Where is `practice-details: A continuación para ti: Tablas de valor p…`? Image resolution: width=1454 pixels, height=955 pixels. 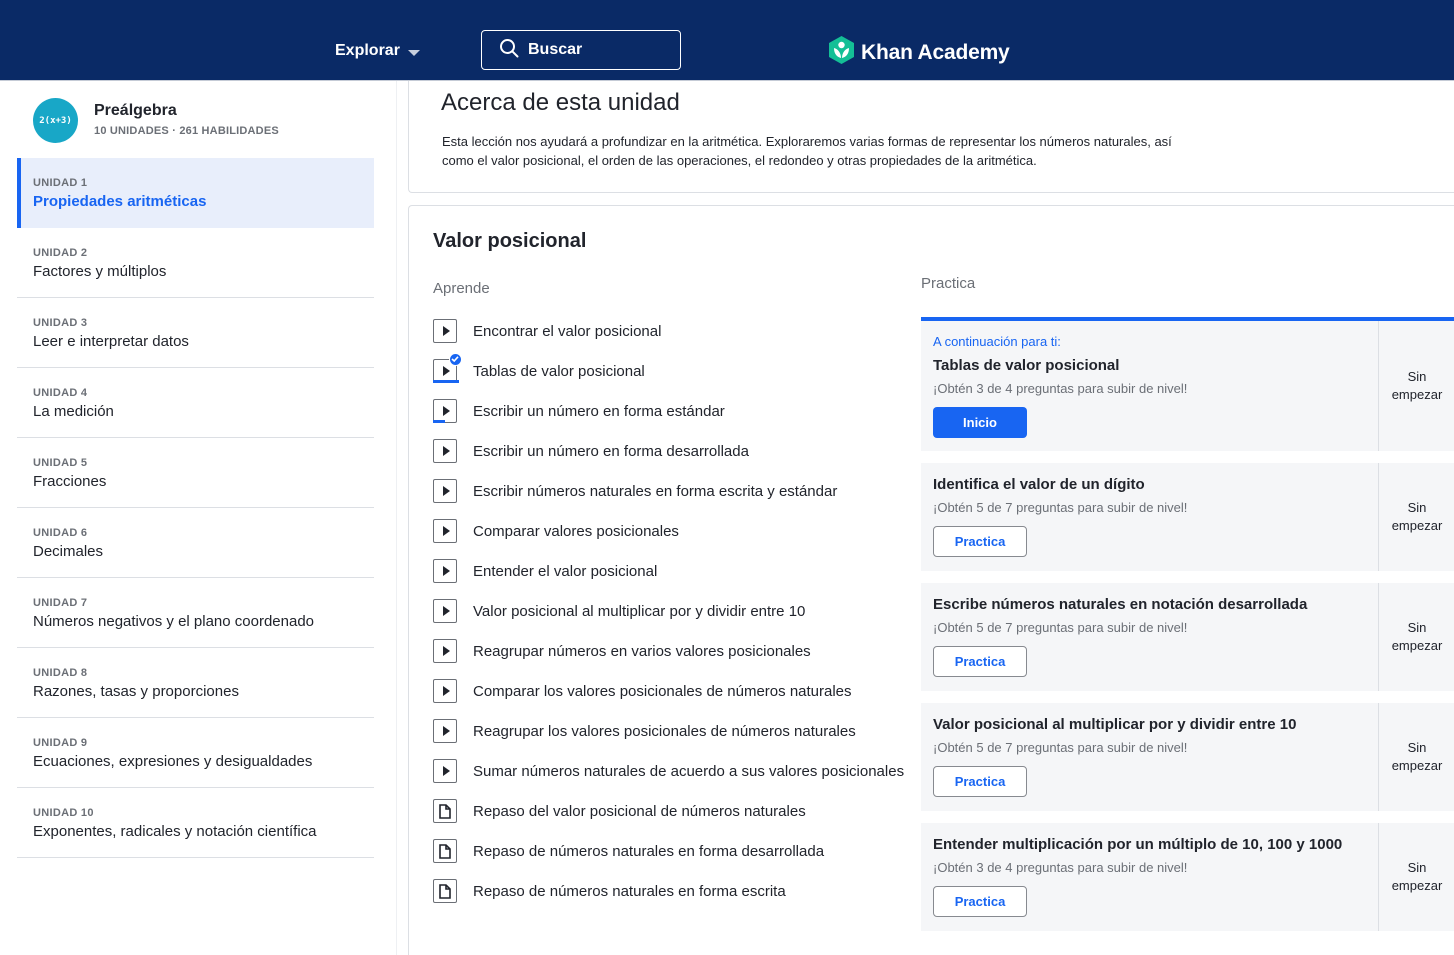 practice-details: A continuación para ti: Tablas de valor p… is located at coordinates (1149, 386).